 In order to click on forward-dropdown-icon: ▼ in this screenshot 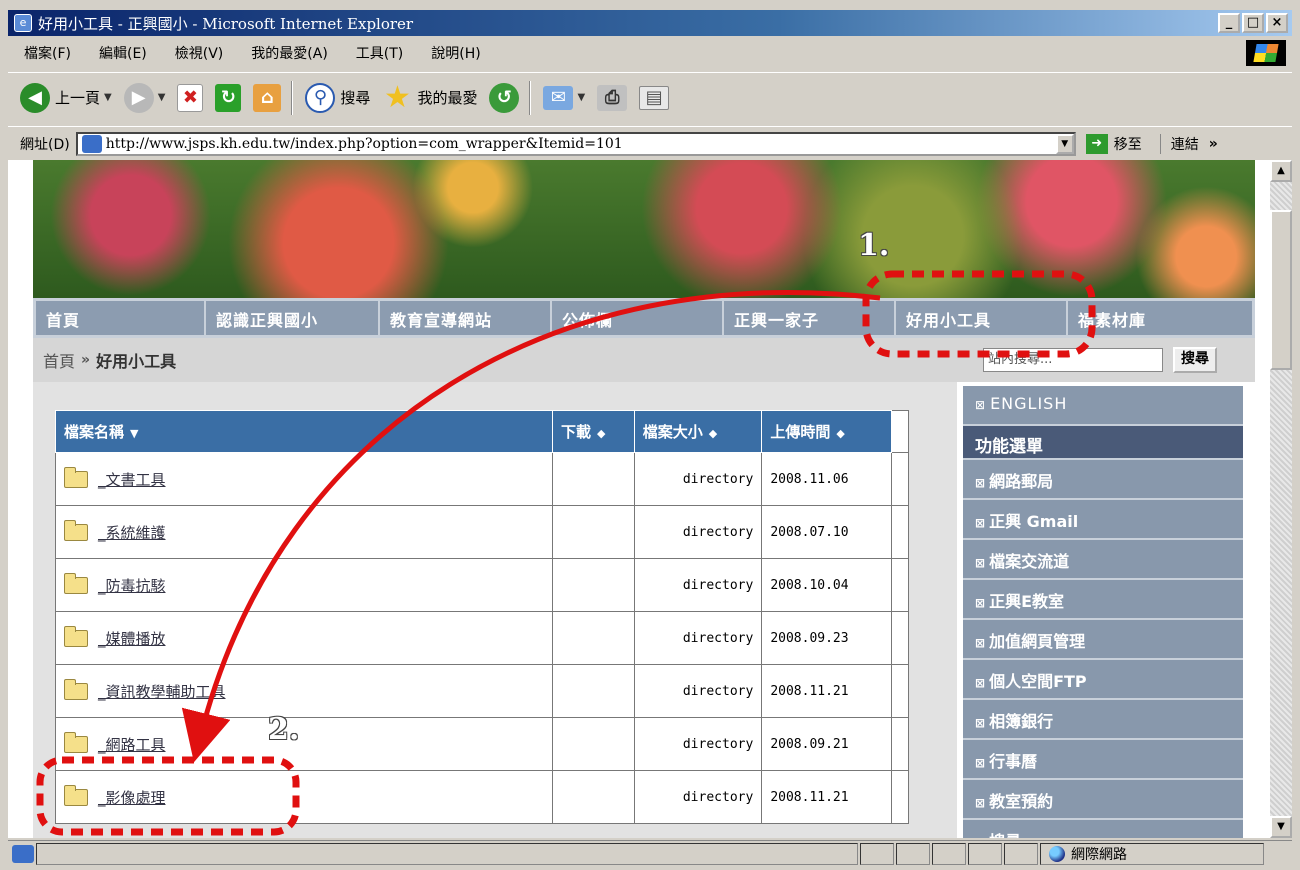, I will do `click(162, 97)`.